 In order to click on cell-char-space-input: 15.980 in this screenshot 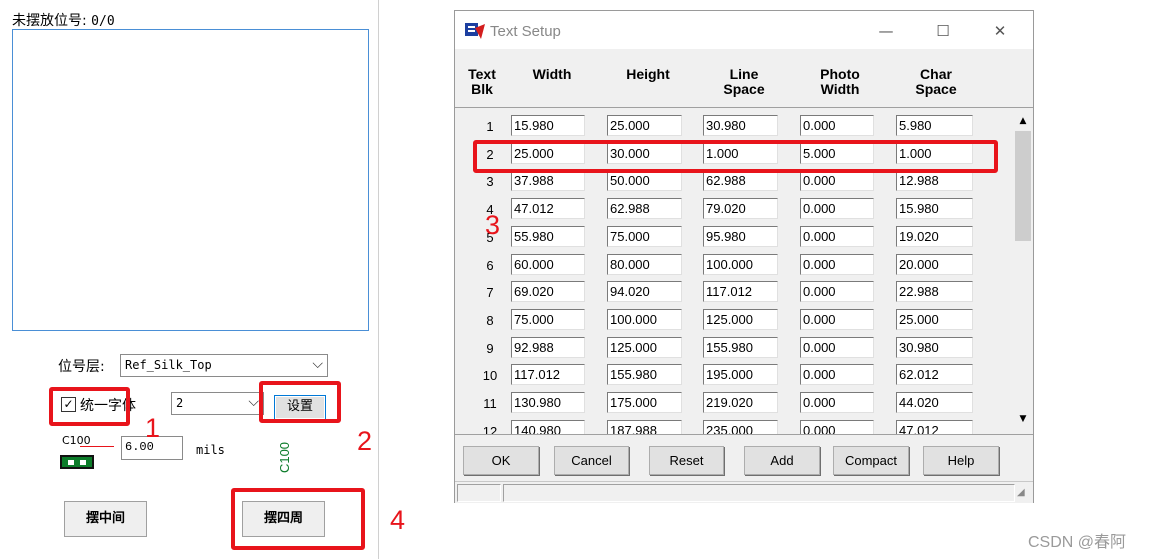, I will do `click(934, 209)`.